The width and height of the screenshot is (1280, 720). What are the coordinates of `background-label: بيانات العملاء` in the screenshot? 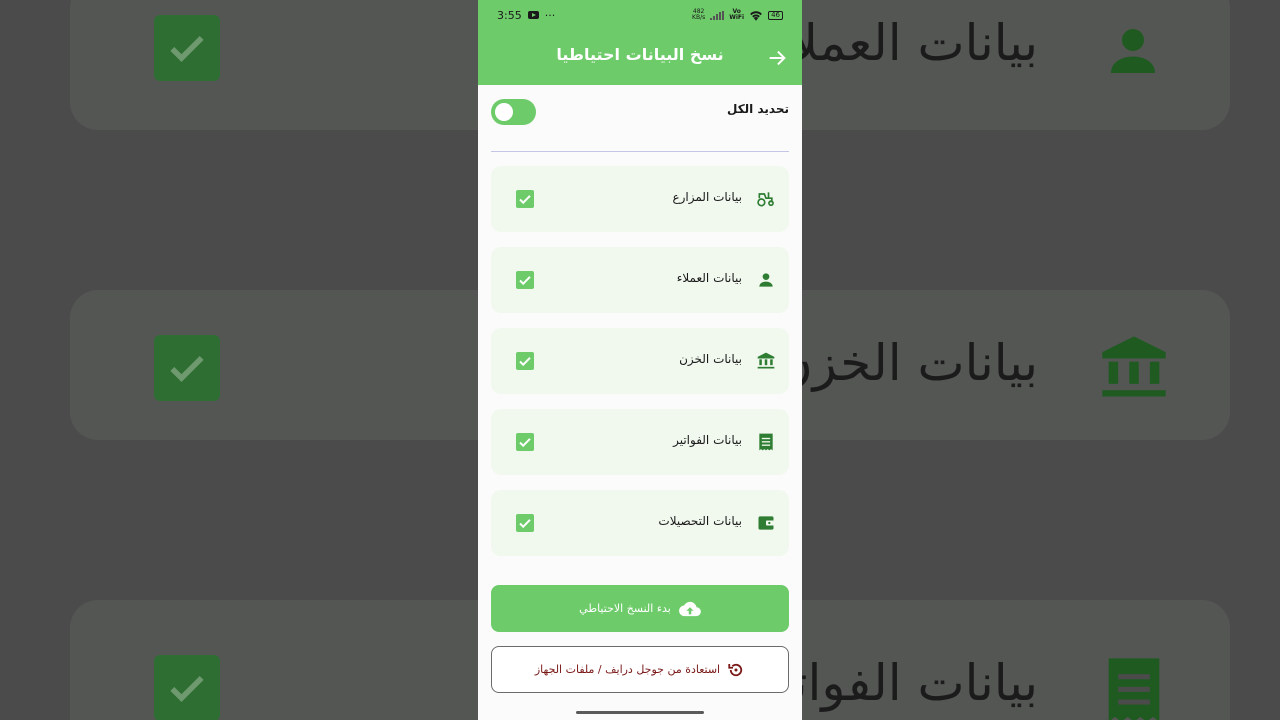 It's located at (902, 43).